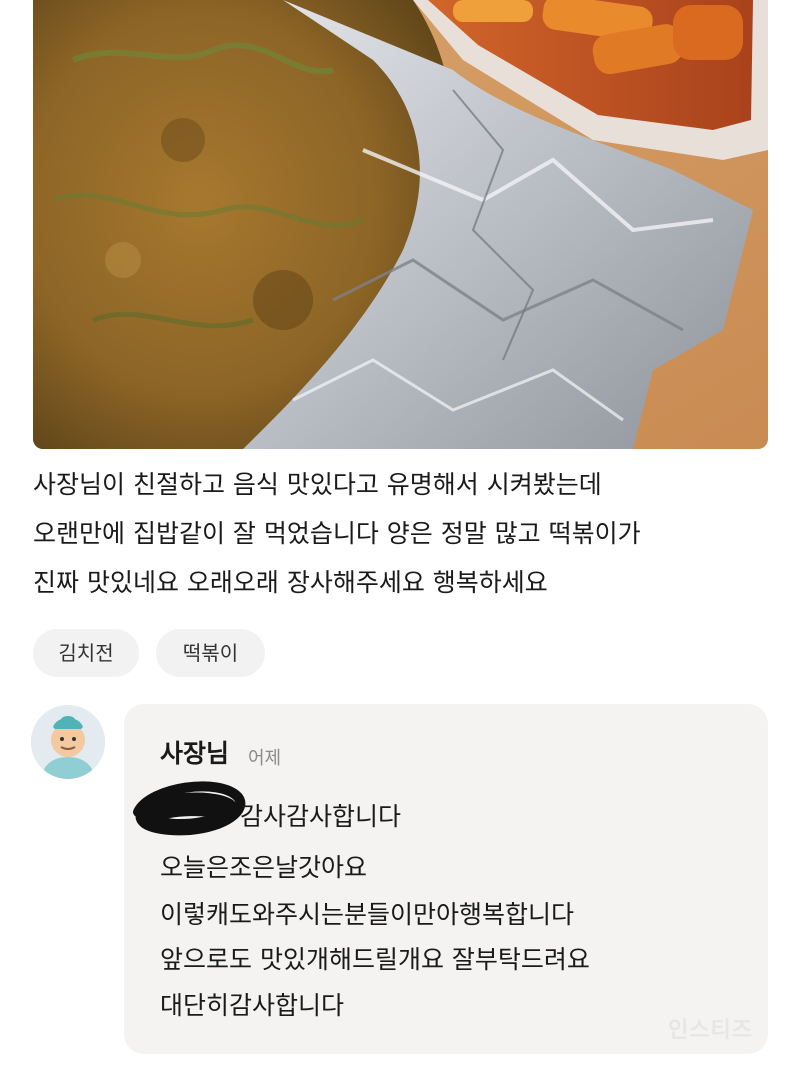 The height and width of the screenshot is (1066, 800). I want to click on menu-tag-kimchijeon: 김치전, so click(86, 653).